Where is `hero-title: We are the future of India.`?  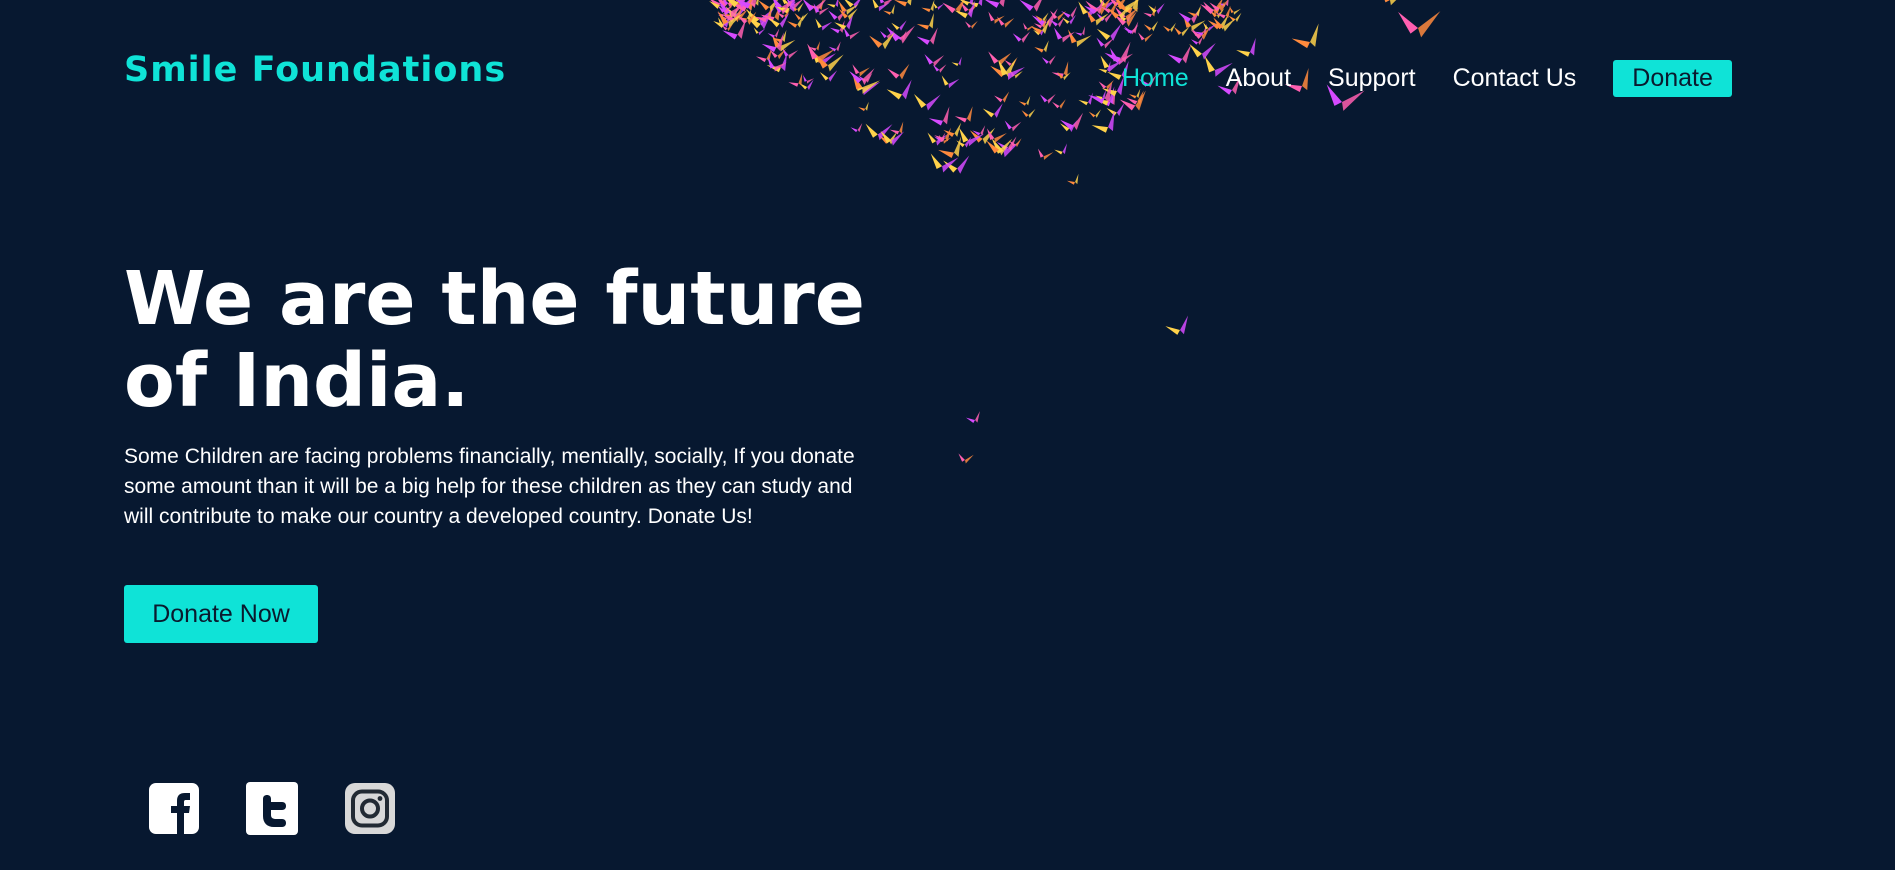
hero-title: We are the future of India. is located at coordinates (494, 340).